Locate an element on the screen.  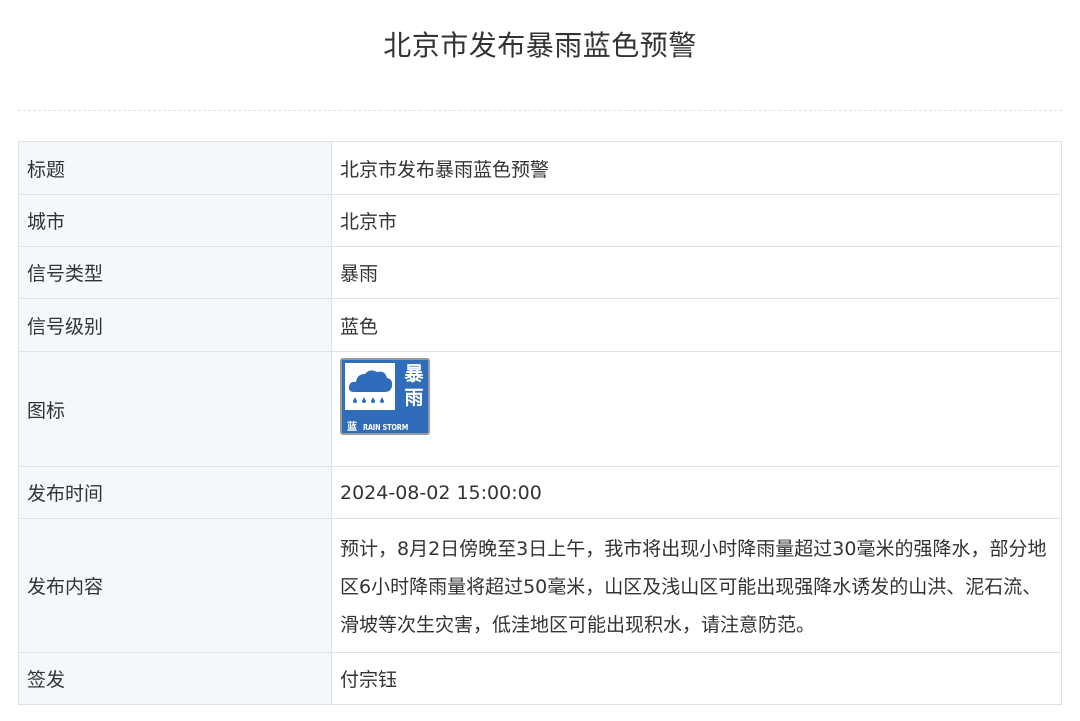
table-row-signal-type: 信号类型 暴雨 is located at coordinates (540, 272).